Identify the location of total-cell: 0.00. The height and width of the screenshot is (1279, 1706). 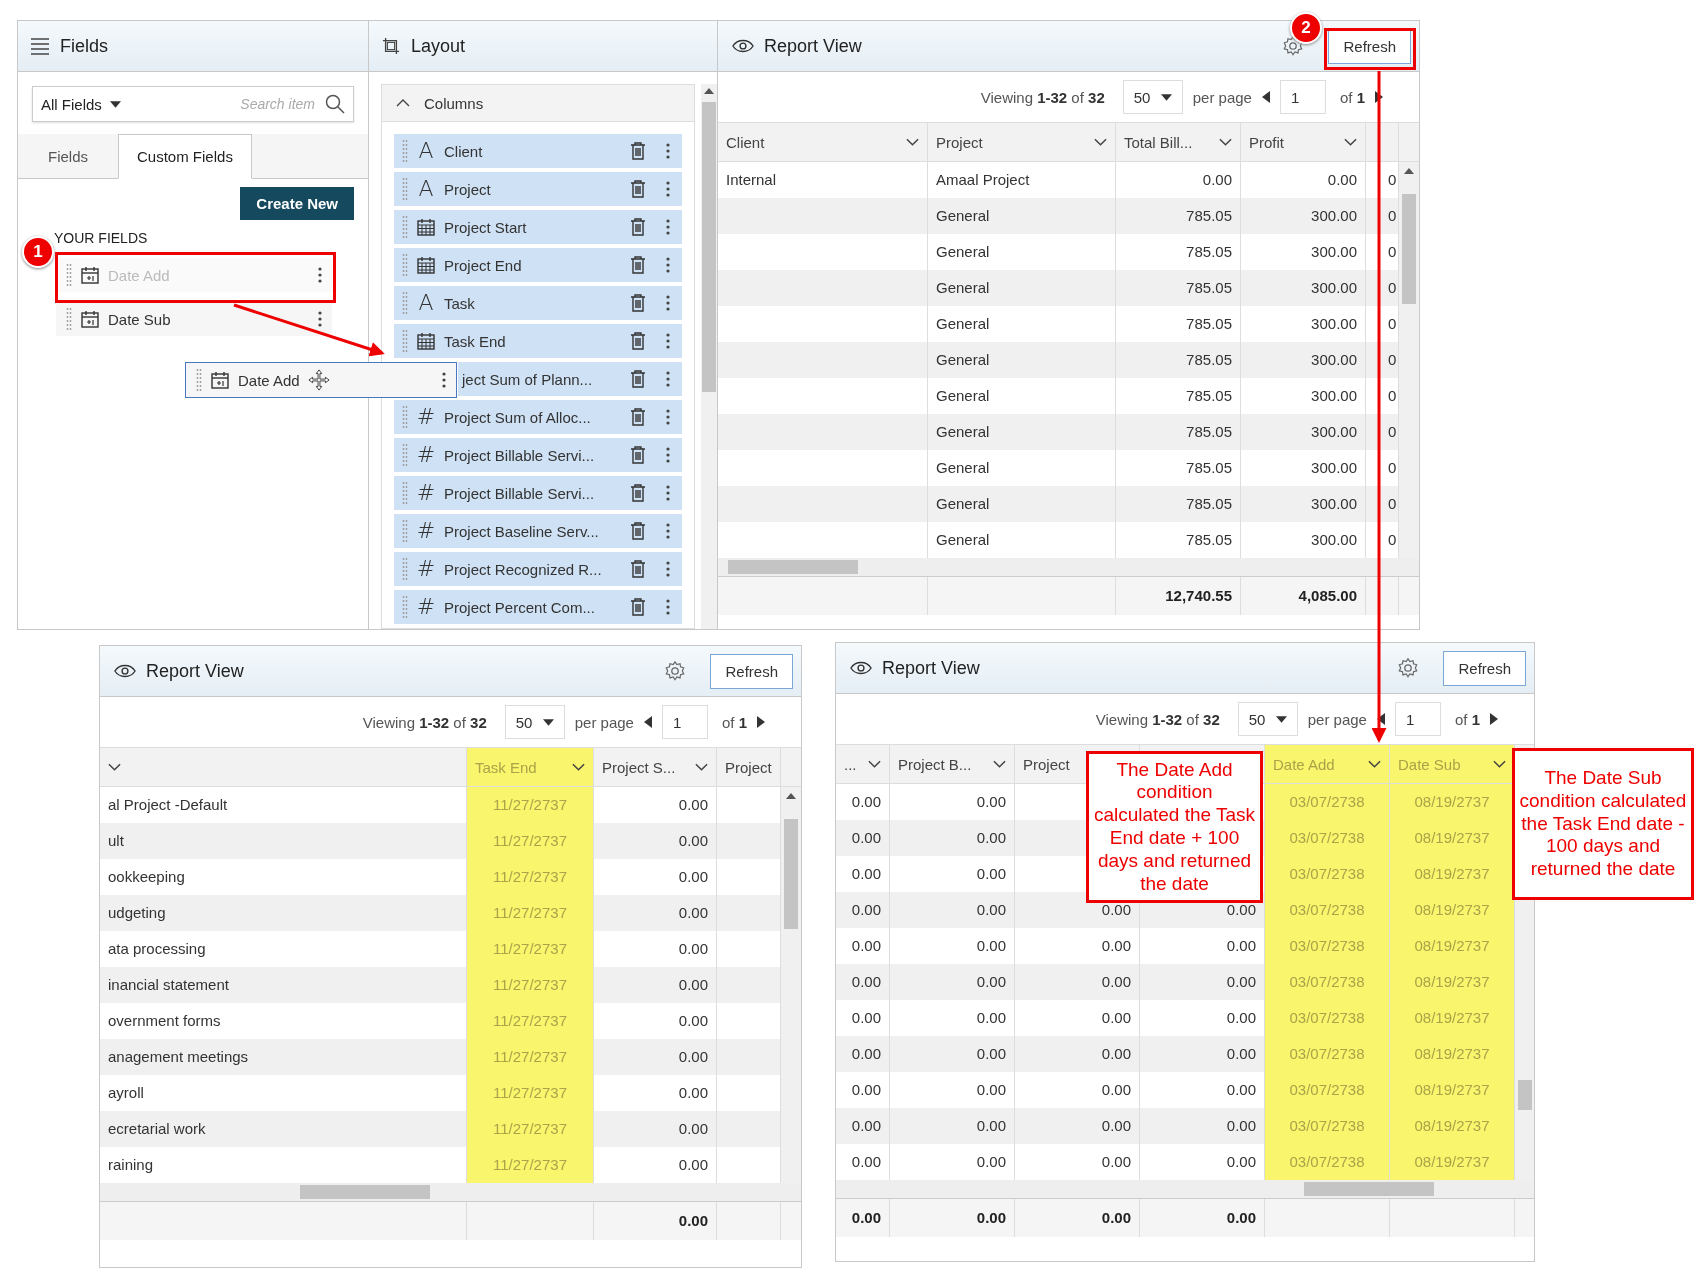
(866, 1217).